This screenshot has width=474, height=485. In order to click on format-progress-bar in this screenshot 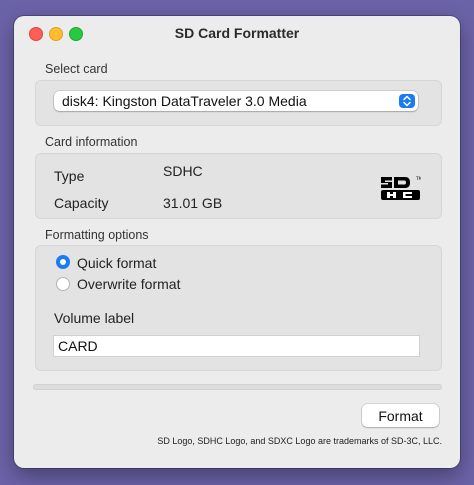, I will do `click(237, 387)`.